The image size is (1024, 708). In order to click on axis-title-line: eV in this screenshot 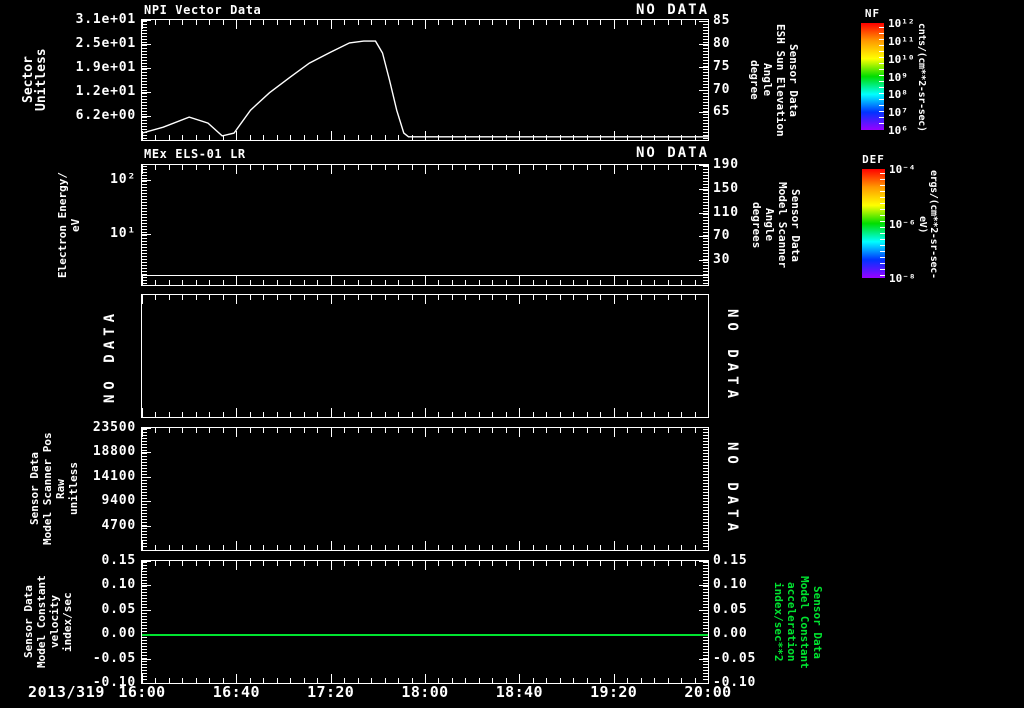, I will do `click(75, 225)`.